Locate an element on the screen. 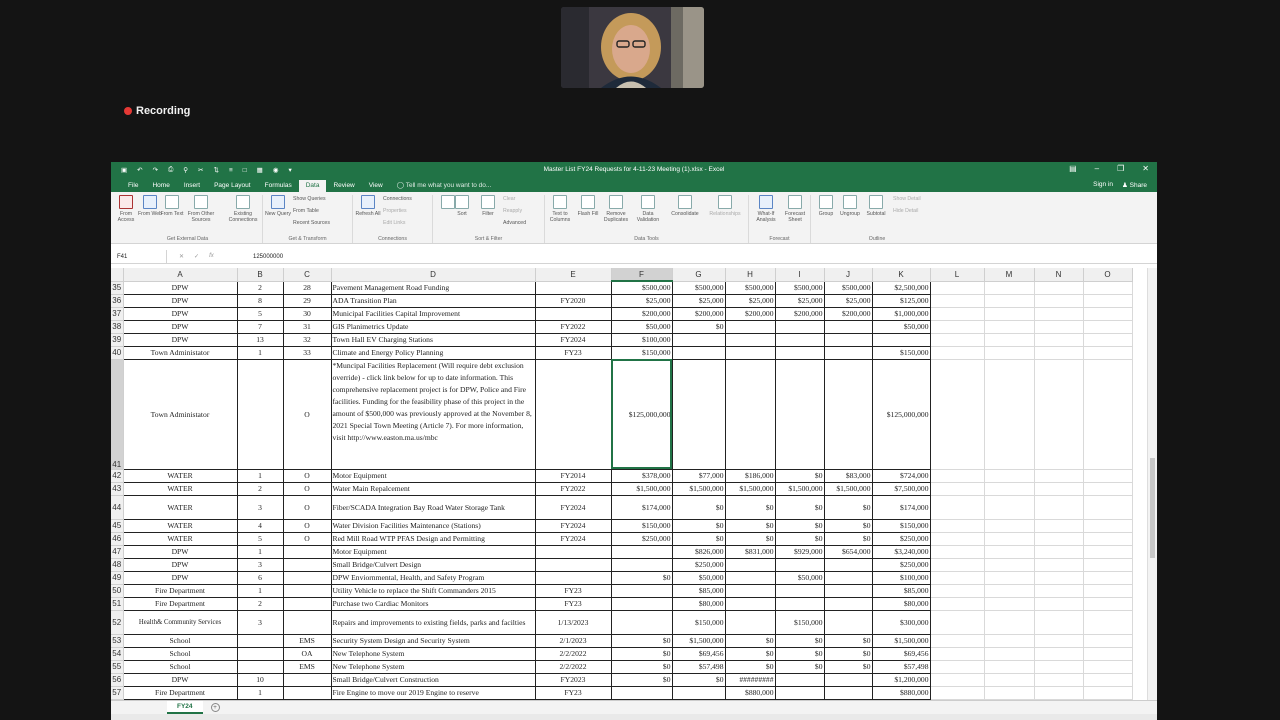 This screenshot has width=1280, height=720. tab-review: Review is located at coordinates (343, 186).